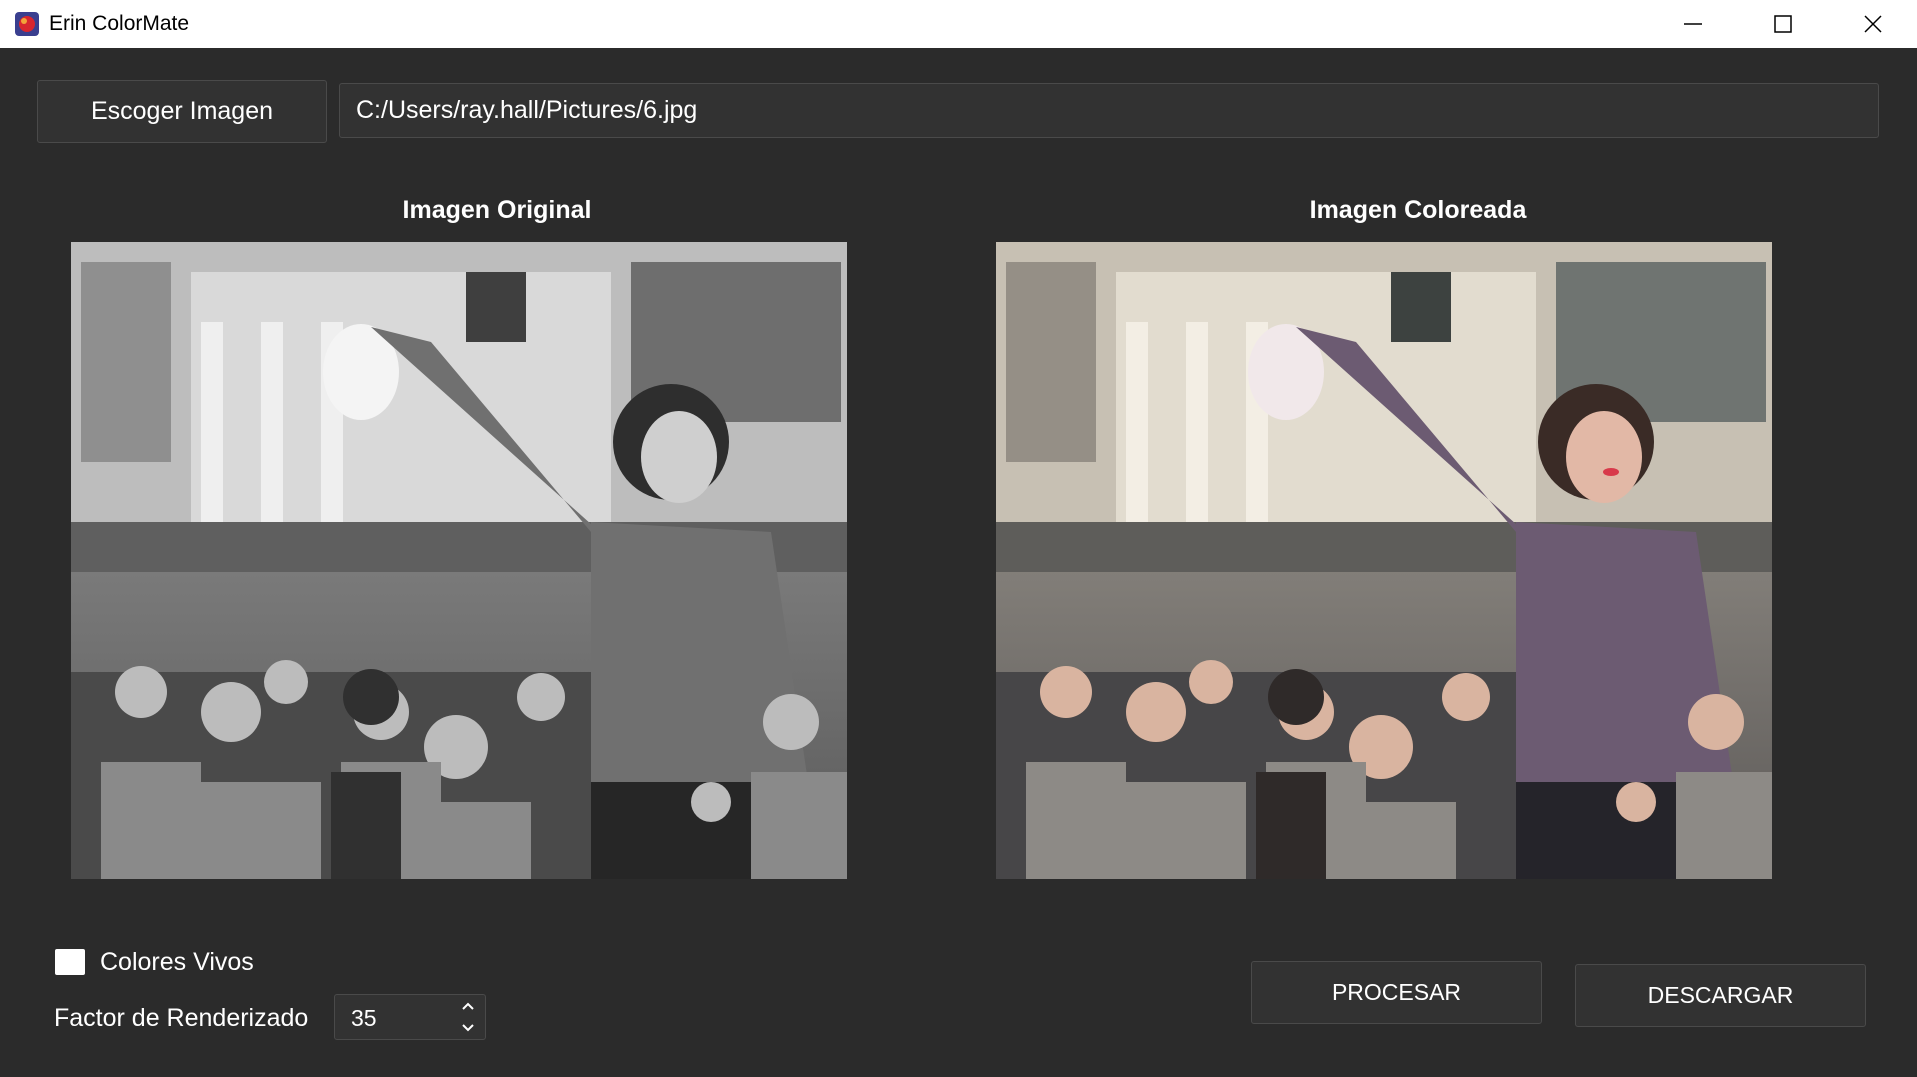 Image resolution: width=1917 pixels, height=1077 pixels. What do you see at coordinates (182, 111) in the screenshot?
I see `choose-image-button: Escoger Imagen` at bounding box center [182, 111].